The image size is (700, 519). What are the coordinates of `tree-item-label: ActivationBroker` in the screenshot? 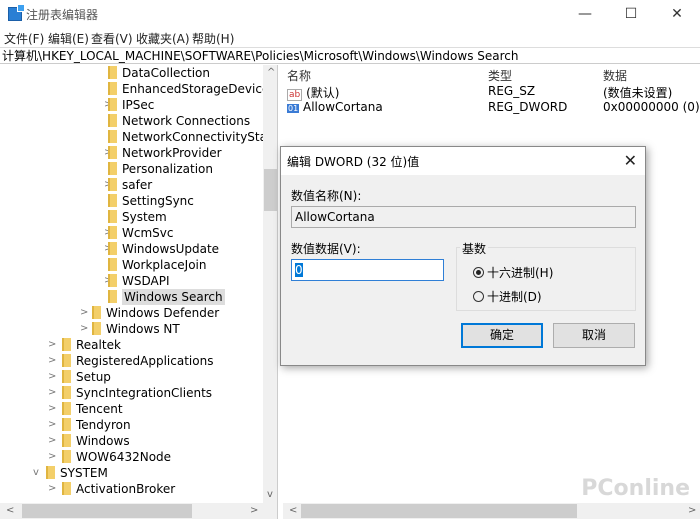 It's located at (126, 489).